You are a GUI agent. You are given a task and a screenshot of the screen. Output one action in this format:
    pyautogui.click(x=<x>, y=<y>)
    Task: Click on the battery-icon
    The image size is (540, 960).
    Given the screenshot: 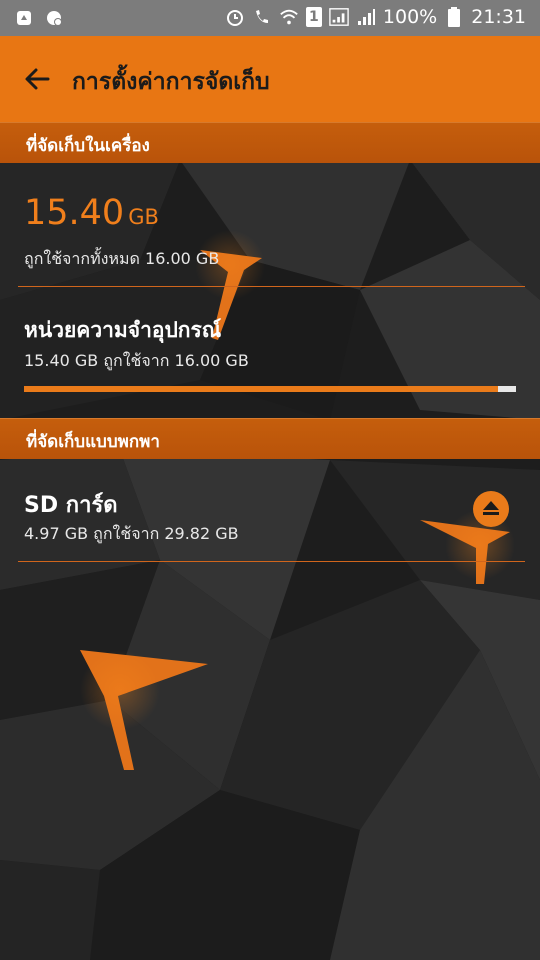 What is the action you would take?
    pyautogui.click(x=454, y=17)
    